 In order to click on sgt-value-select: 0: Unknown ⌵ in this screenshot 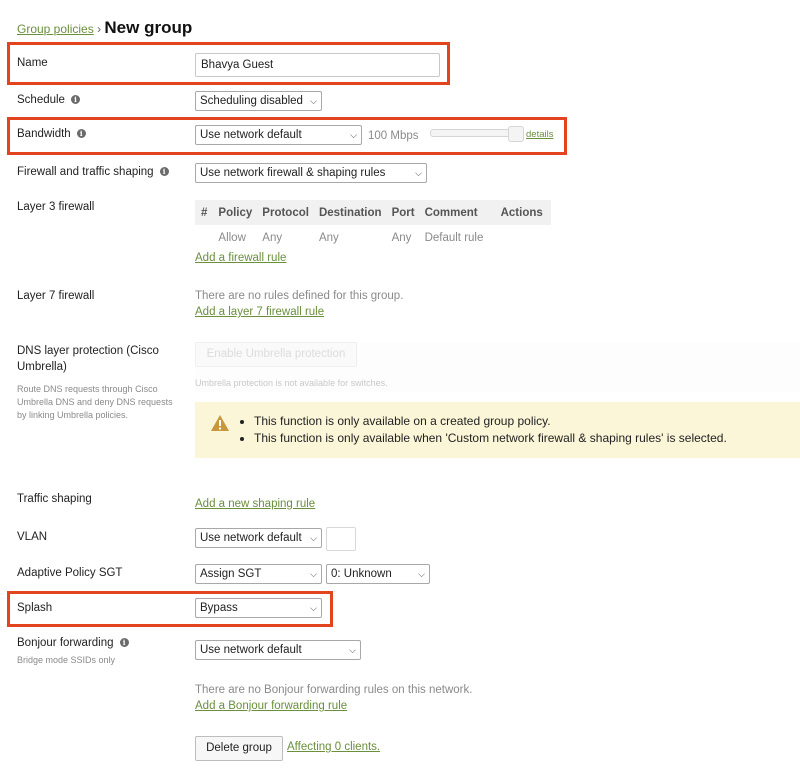, I will do `click(378, 574)`.